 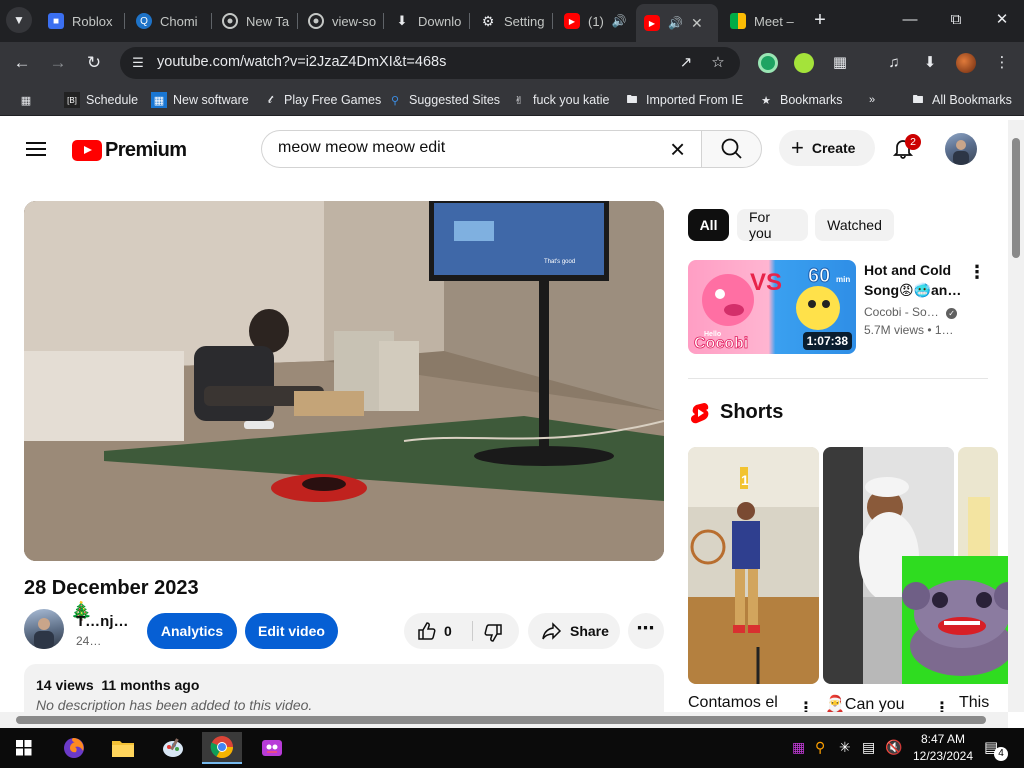 What do you see at coordinates (865, 703) in the screenshot?
I see `short-title-2: 🎅Can you` at bounding box center [865, 703].